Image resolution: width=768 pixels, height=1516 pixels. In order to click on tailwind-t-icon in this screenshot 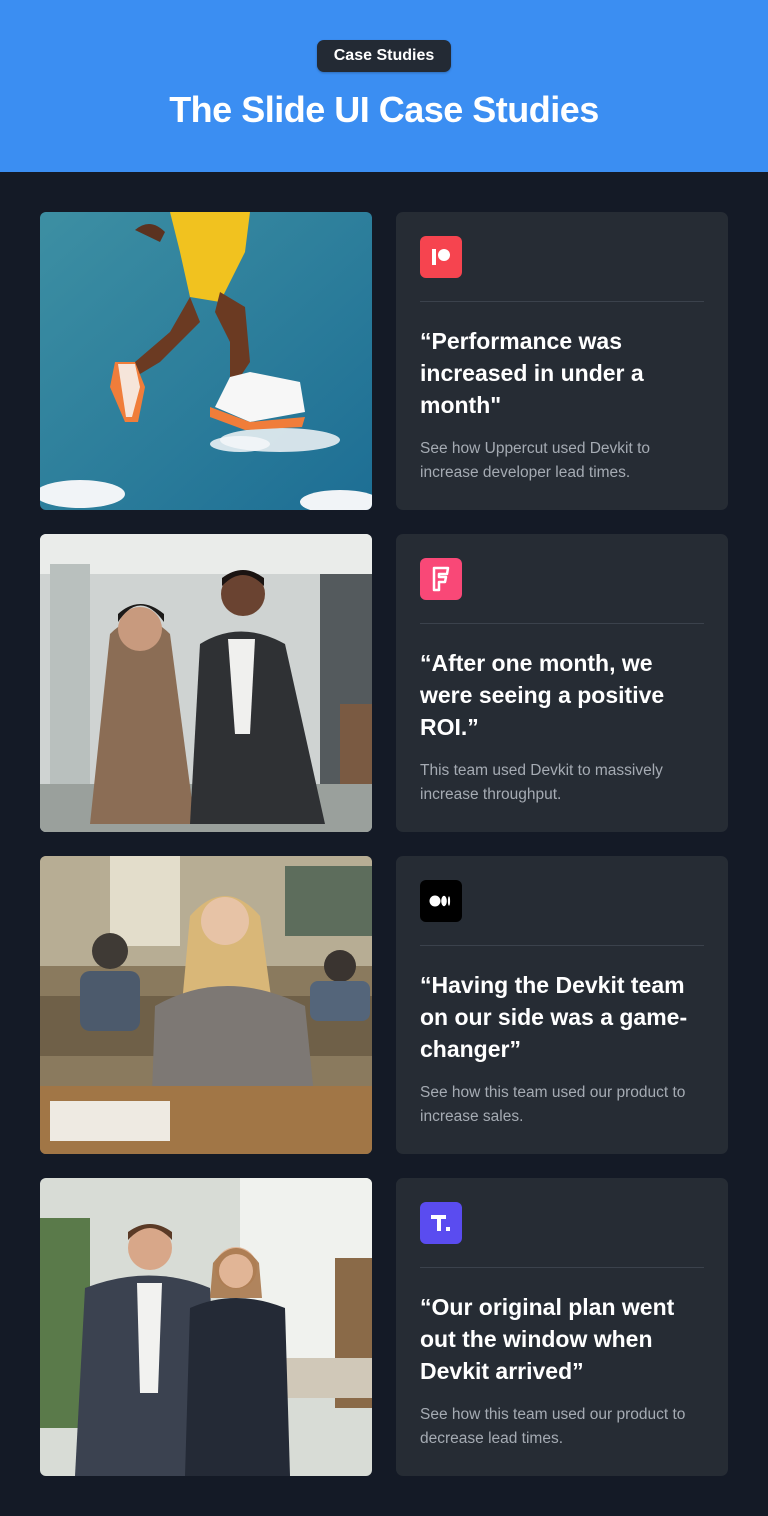, I will do `click(441, 1223)`.